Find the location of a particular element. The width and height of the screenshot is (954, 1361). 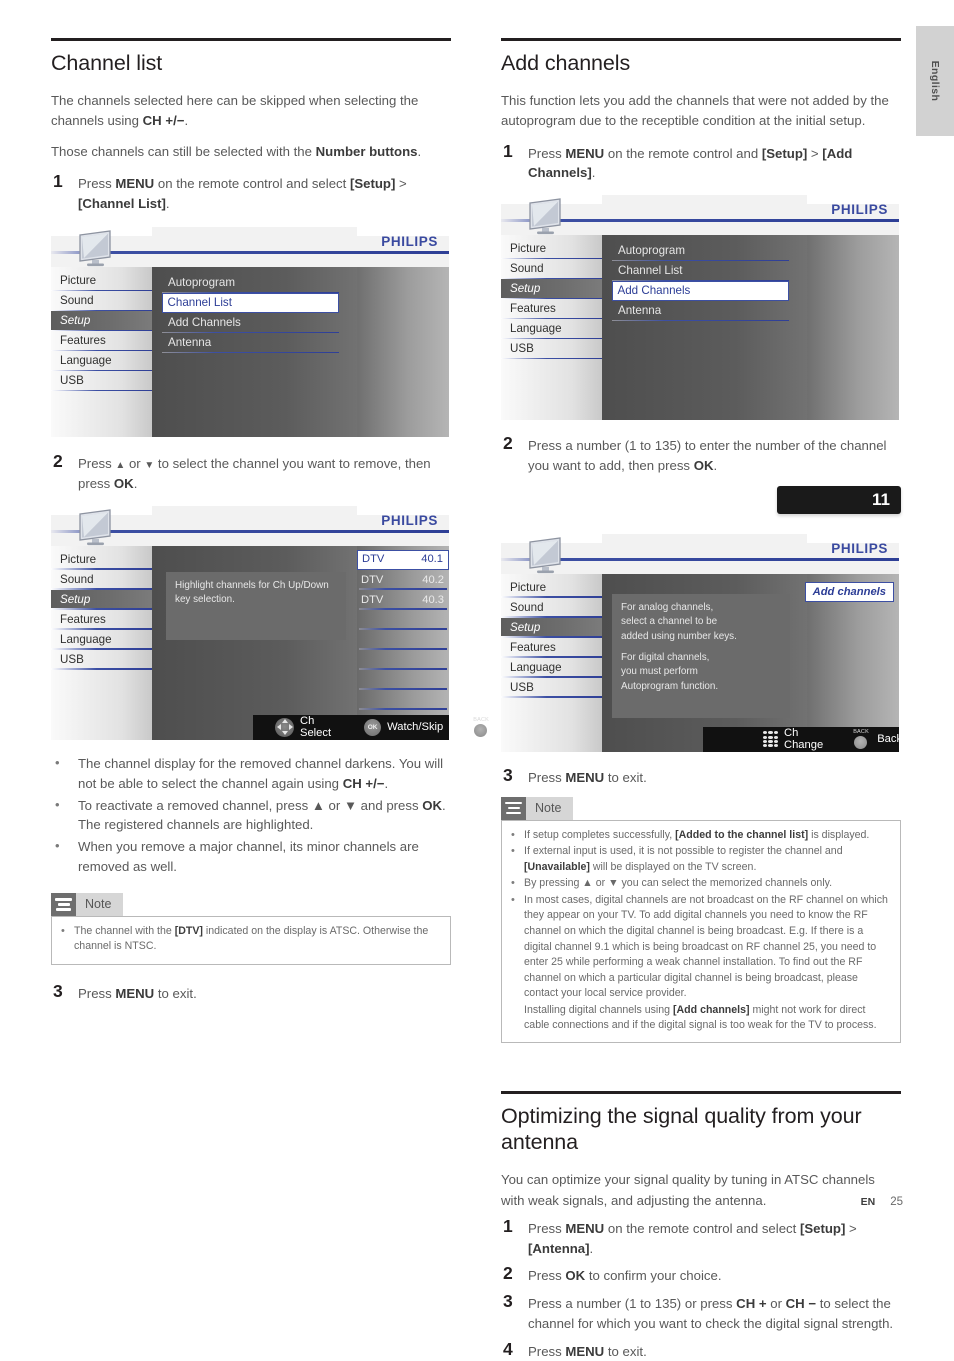

step-3-add-channels: 3 Press MENU to exit. is located at coordinates (701, 776).